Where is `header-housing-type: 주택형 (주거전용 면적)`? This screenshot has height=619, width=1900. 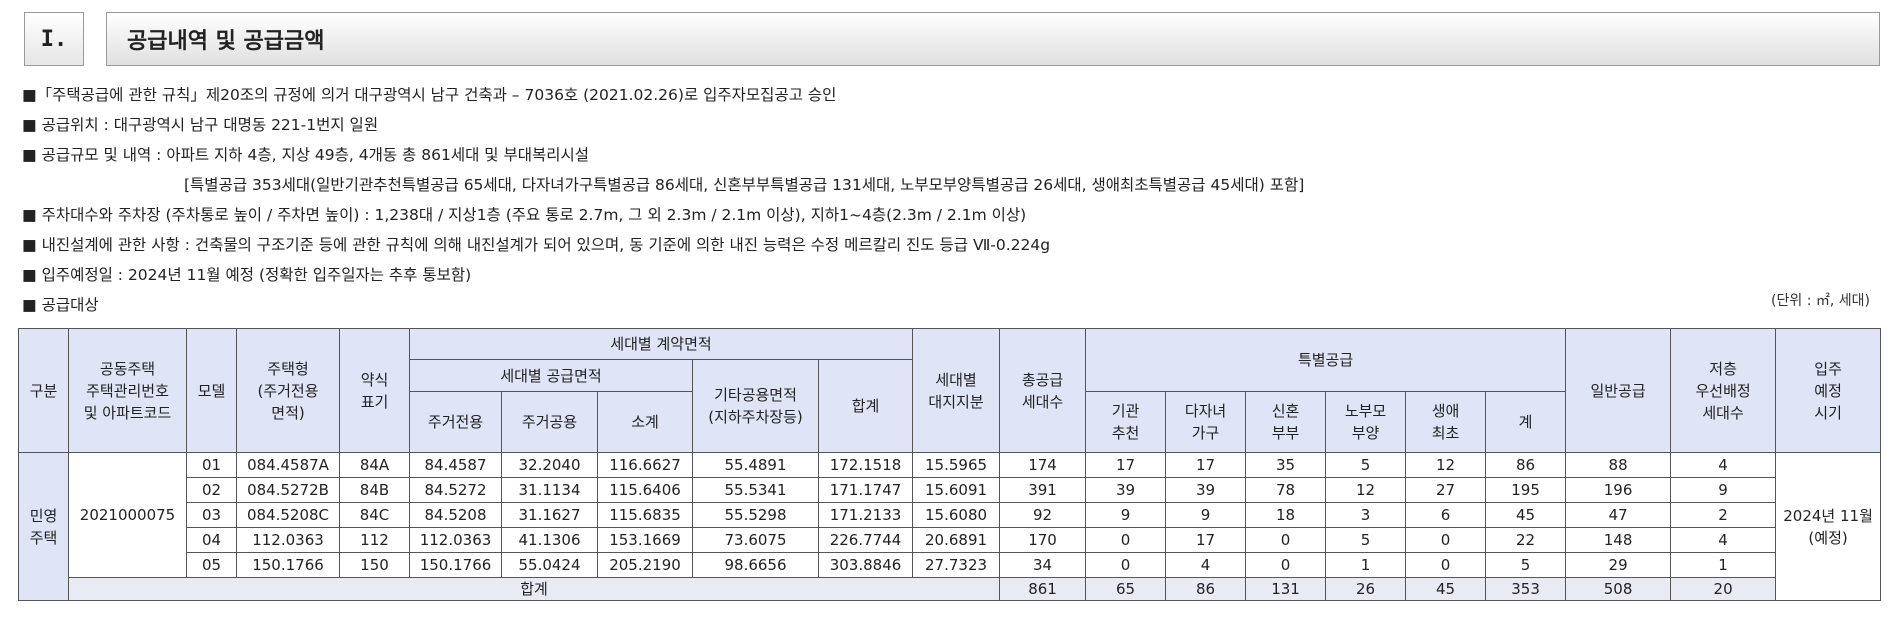
header-housing-type: 주택형 (주거전용 면적) is located at coordinates (288, 390).